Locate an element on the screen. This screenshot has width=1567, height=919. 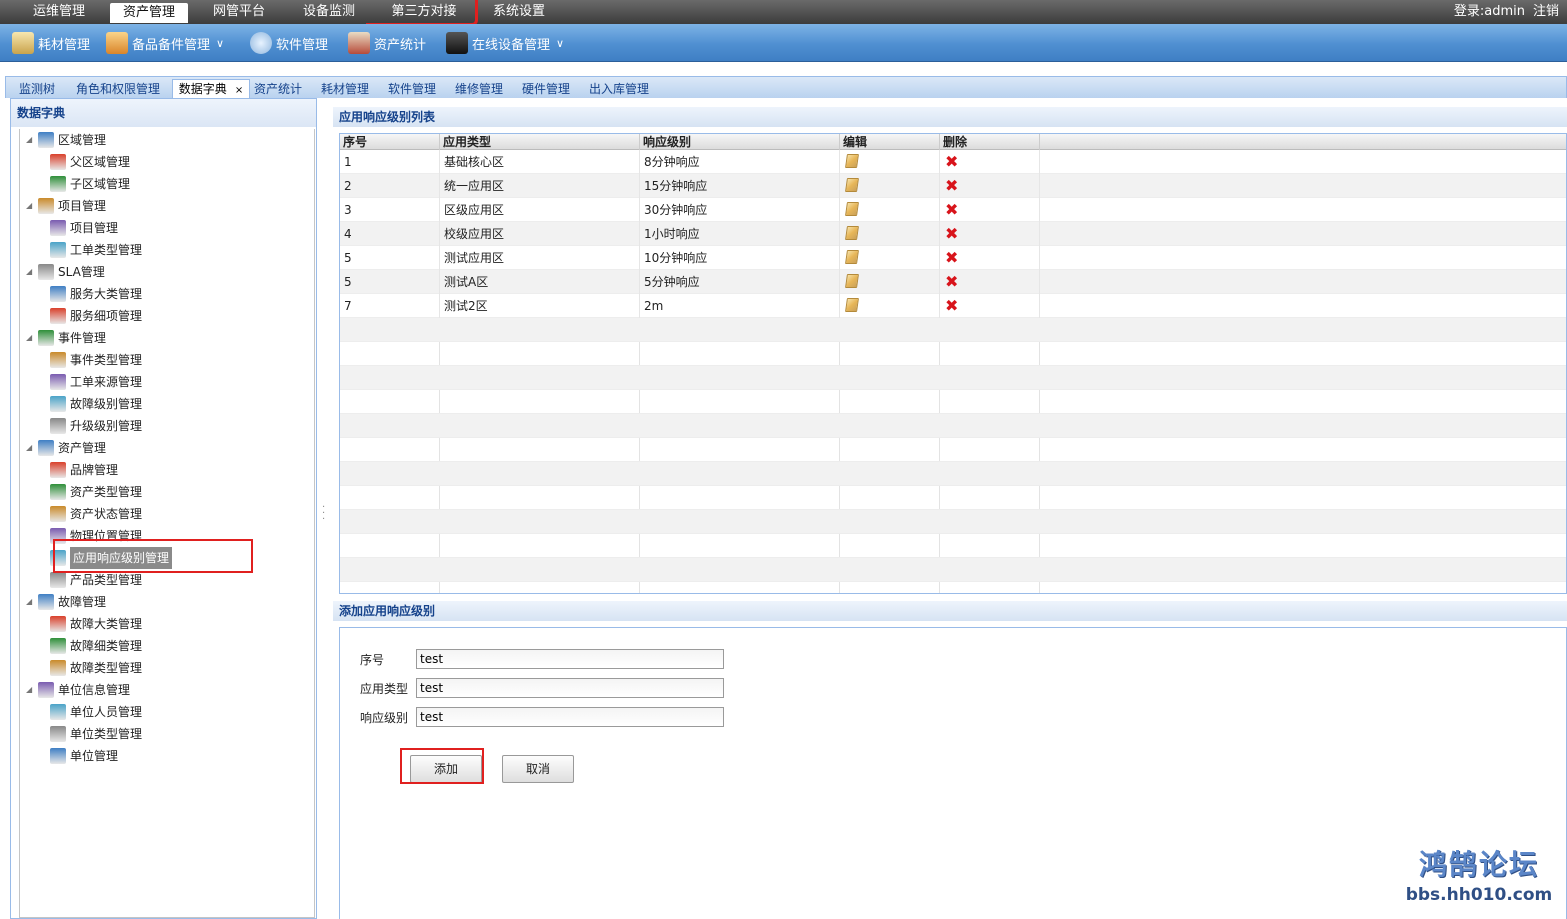
tab-hardware: 硬件管理 is located at coordinates (546, 89).